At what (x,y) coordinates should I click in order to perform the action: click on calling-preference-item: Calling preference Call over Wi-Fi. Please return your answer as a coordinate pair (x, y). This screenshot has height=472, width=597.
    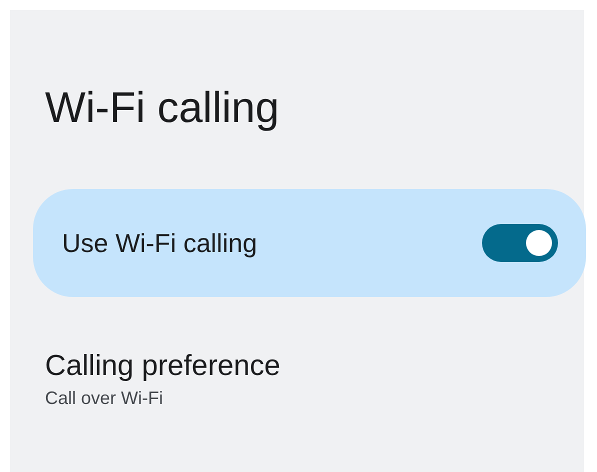
    Looking at the image, I should click on (162, 379).